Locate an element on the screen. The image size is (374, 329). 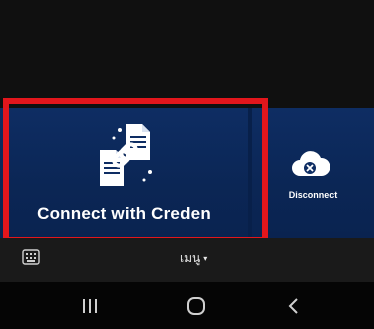
keyboard-icon is located at coordinates (31, 257).